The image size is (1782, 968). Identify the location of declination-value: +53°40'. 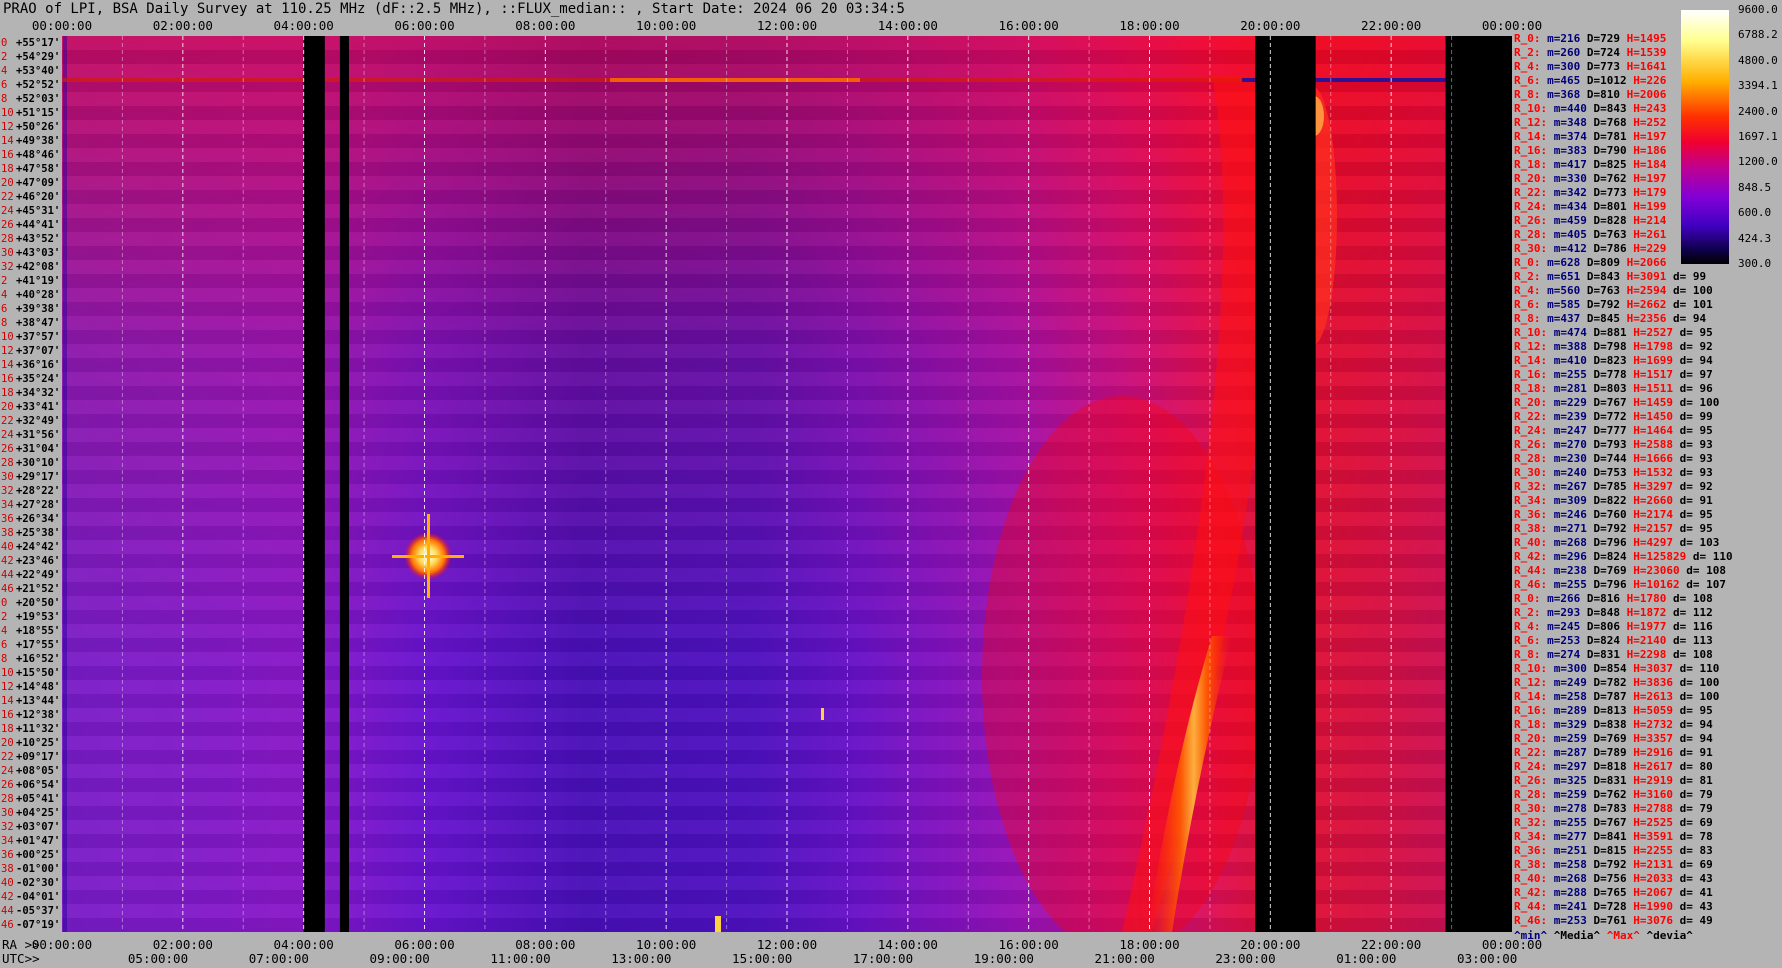
(38, 71).